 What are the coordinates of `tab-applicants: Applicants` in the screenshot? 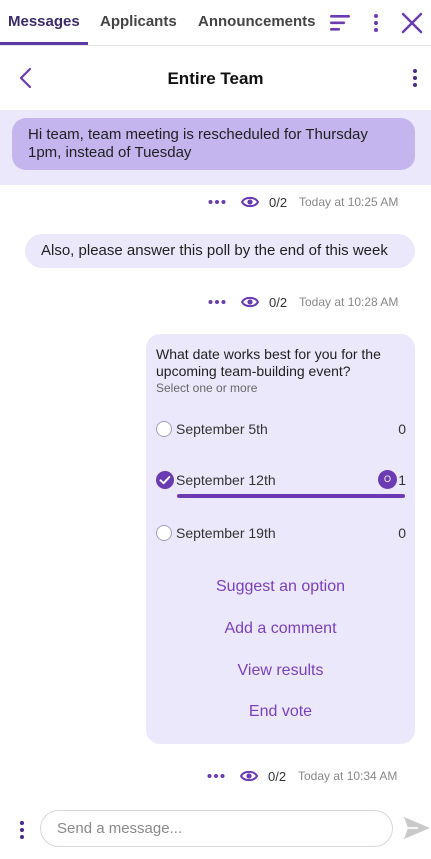 It's located at (138, 21).